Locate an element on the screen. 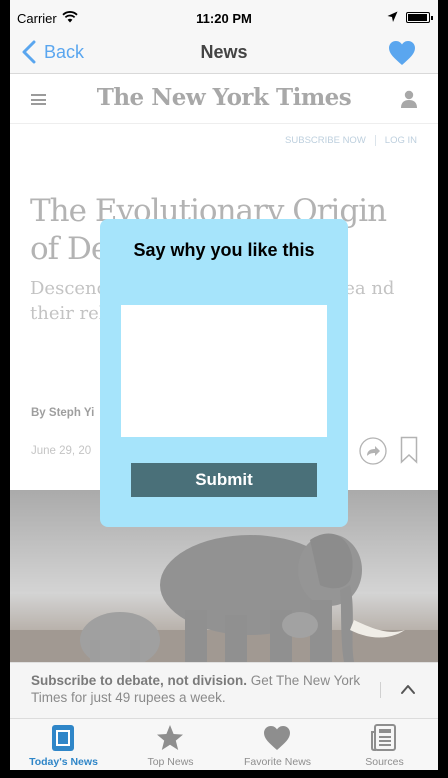 The height and width of the screenshot is (778, 448). tab-label: Favorite News is located at coordinates (277, 762).